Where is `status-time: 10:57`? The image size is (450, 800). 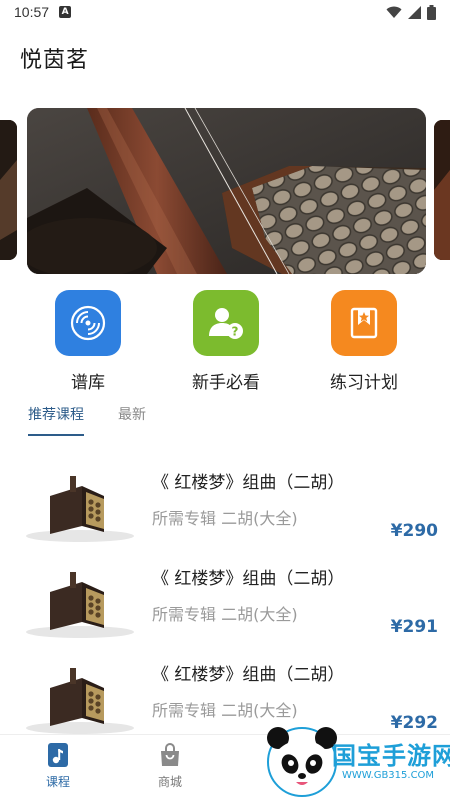
status-time: 10:57 is located at coordinates (32, 12).